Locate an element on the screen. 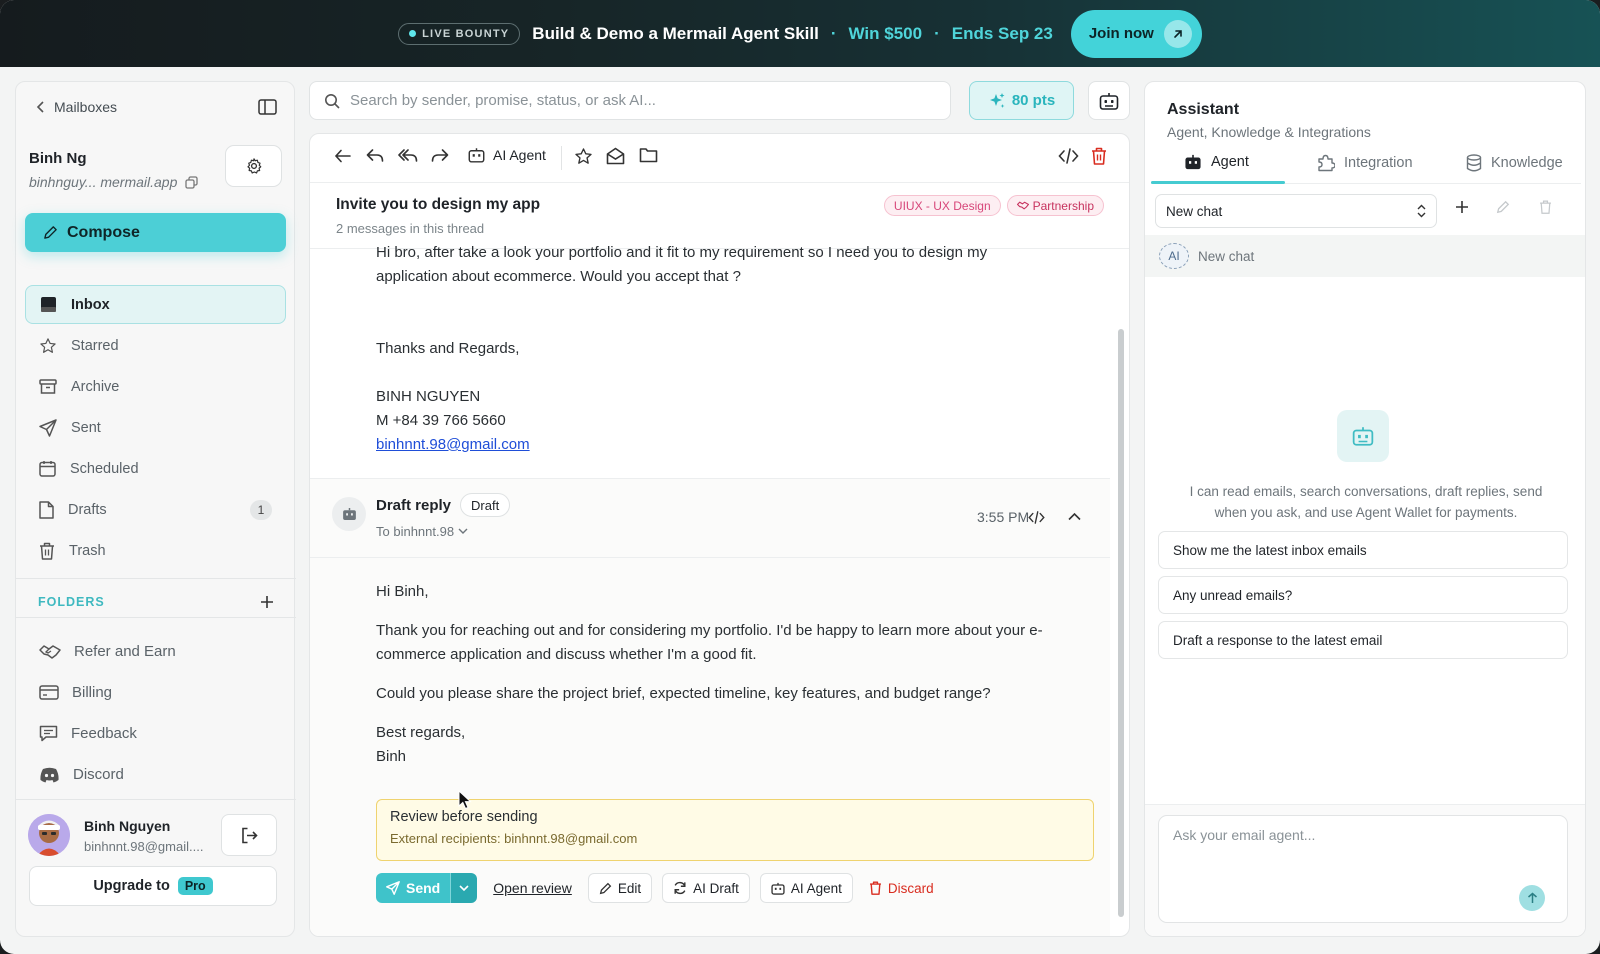  live-bounty-label: LIVE BOUNTY is located at coordinates (466, 33).